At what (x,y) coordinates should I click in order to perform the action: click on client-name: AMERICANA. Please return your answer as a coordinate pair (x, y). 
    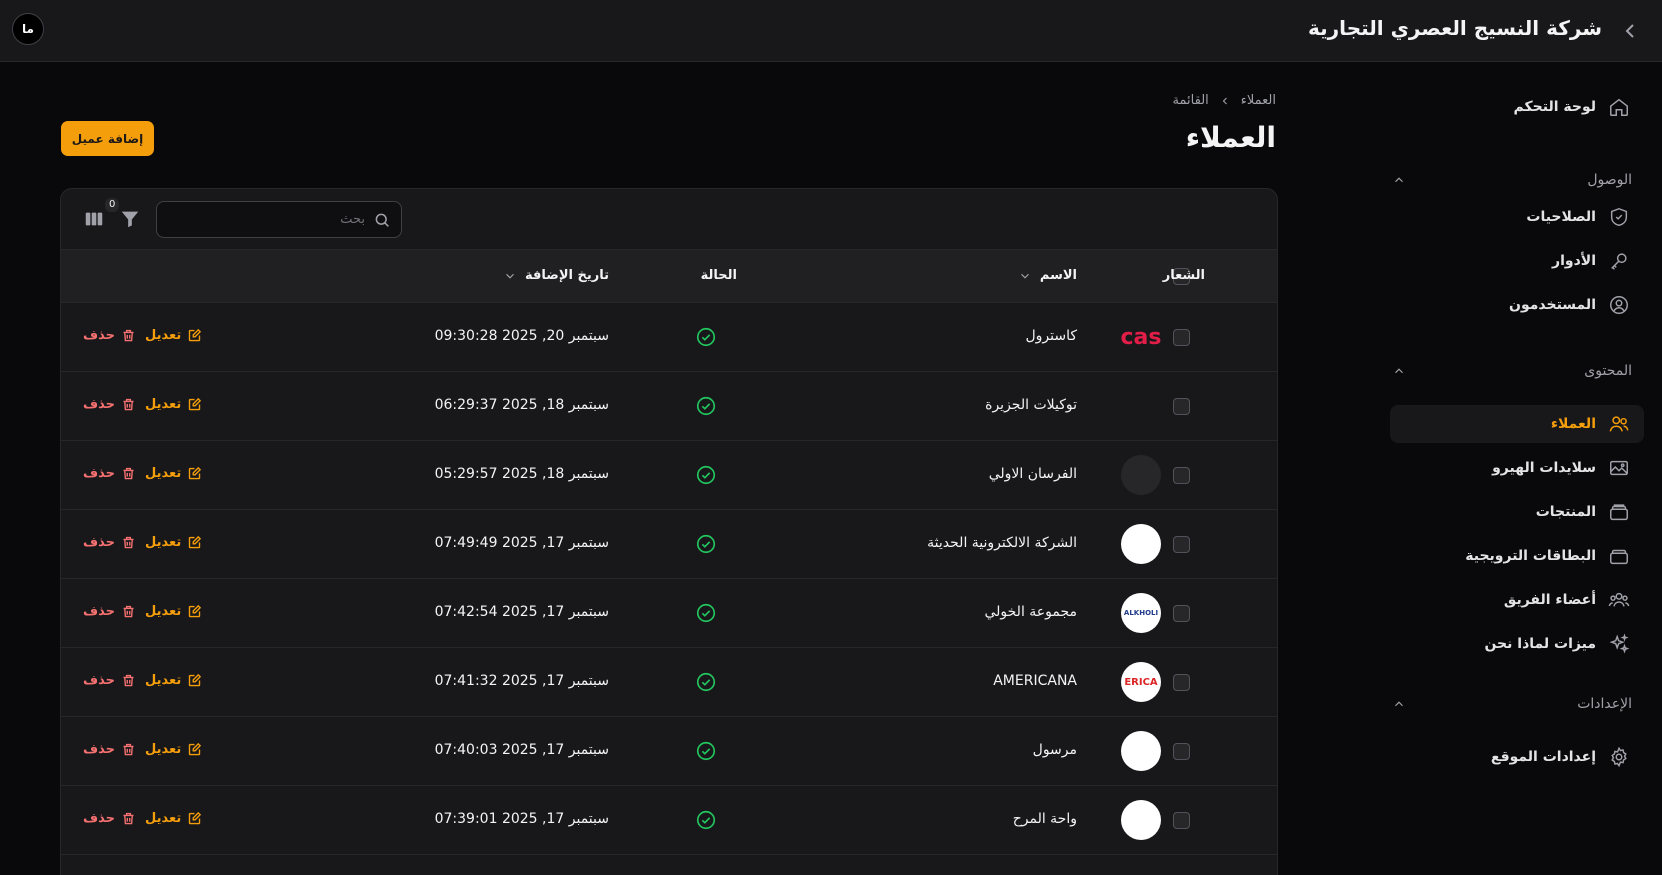
    Looking at the image, I should click on (1035, 681).